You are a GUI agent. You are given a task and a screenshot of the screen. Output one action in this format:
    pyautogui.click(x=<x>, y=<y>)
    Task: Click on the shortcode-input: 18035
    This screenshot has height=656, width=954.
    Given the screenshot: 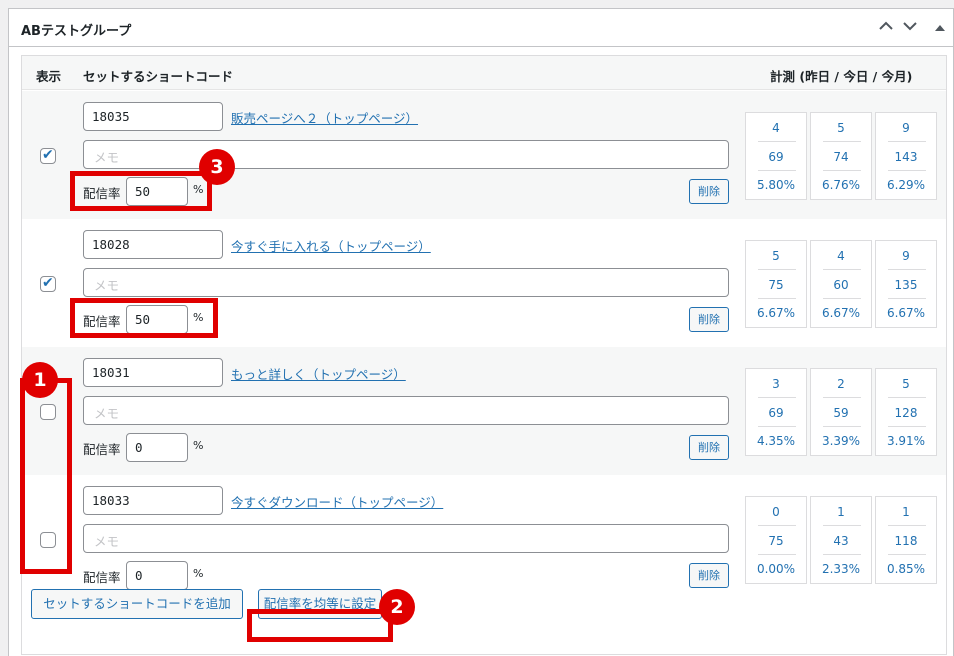 What is the action you would take?
    pyautogui.click(x=153, y=116)
    